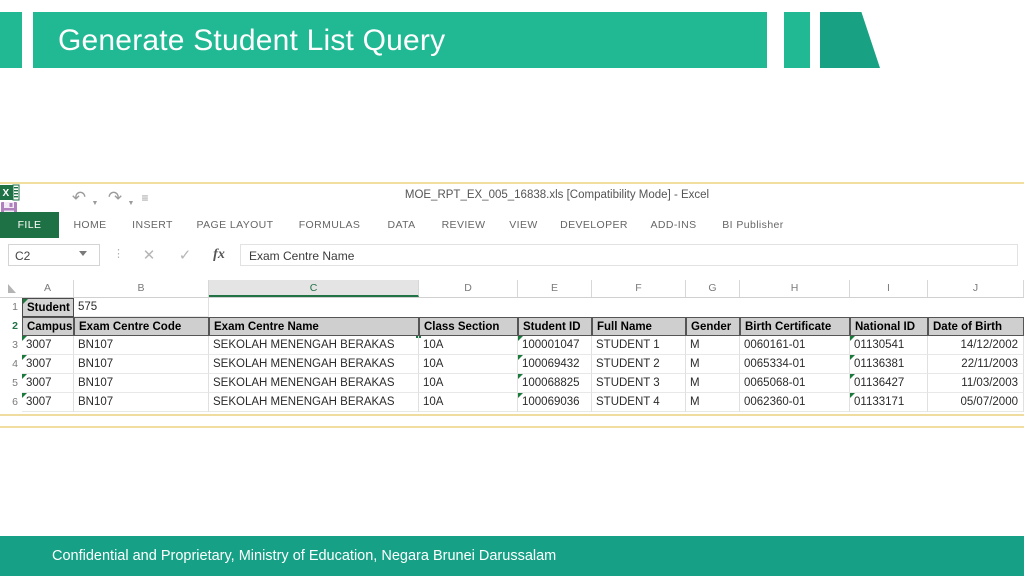  I want to click on fx-insert-function-icon: fx, so click(219, 255).